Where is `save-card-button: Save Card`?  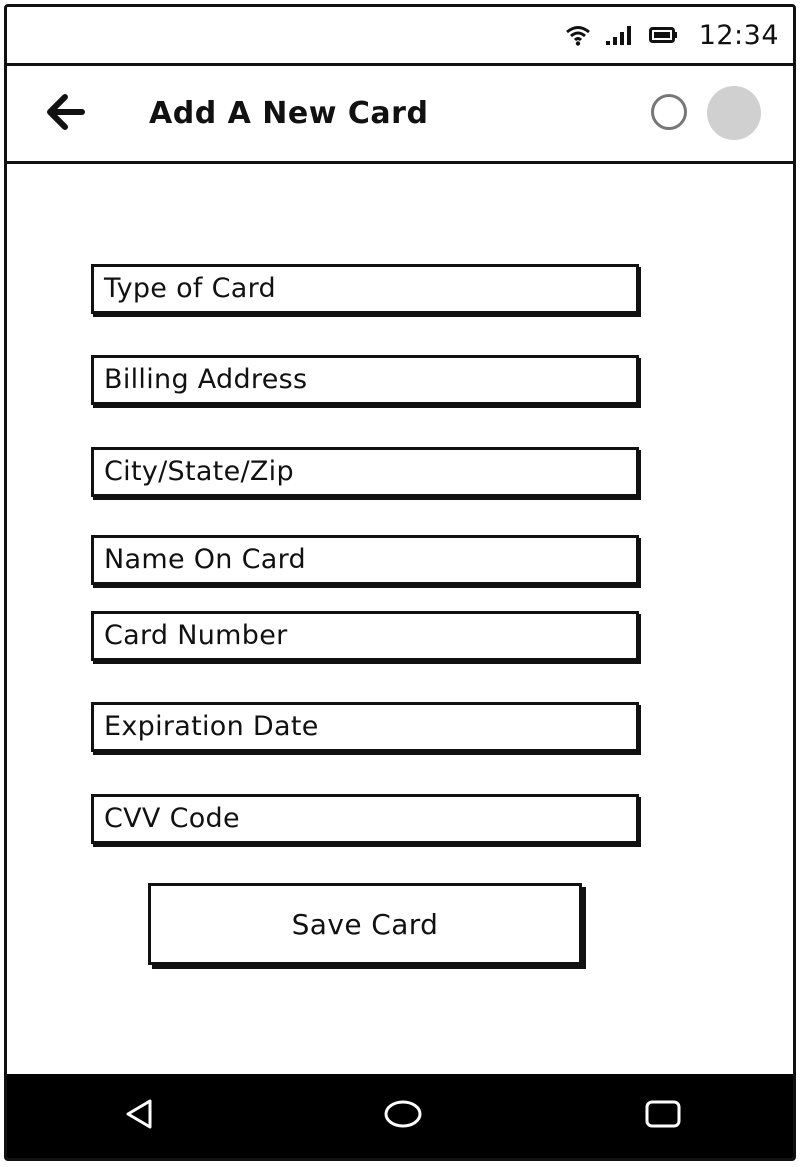
save-card-button: Save Card is located at coordinates (365, 924).